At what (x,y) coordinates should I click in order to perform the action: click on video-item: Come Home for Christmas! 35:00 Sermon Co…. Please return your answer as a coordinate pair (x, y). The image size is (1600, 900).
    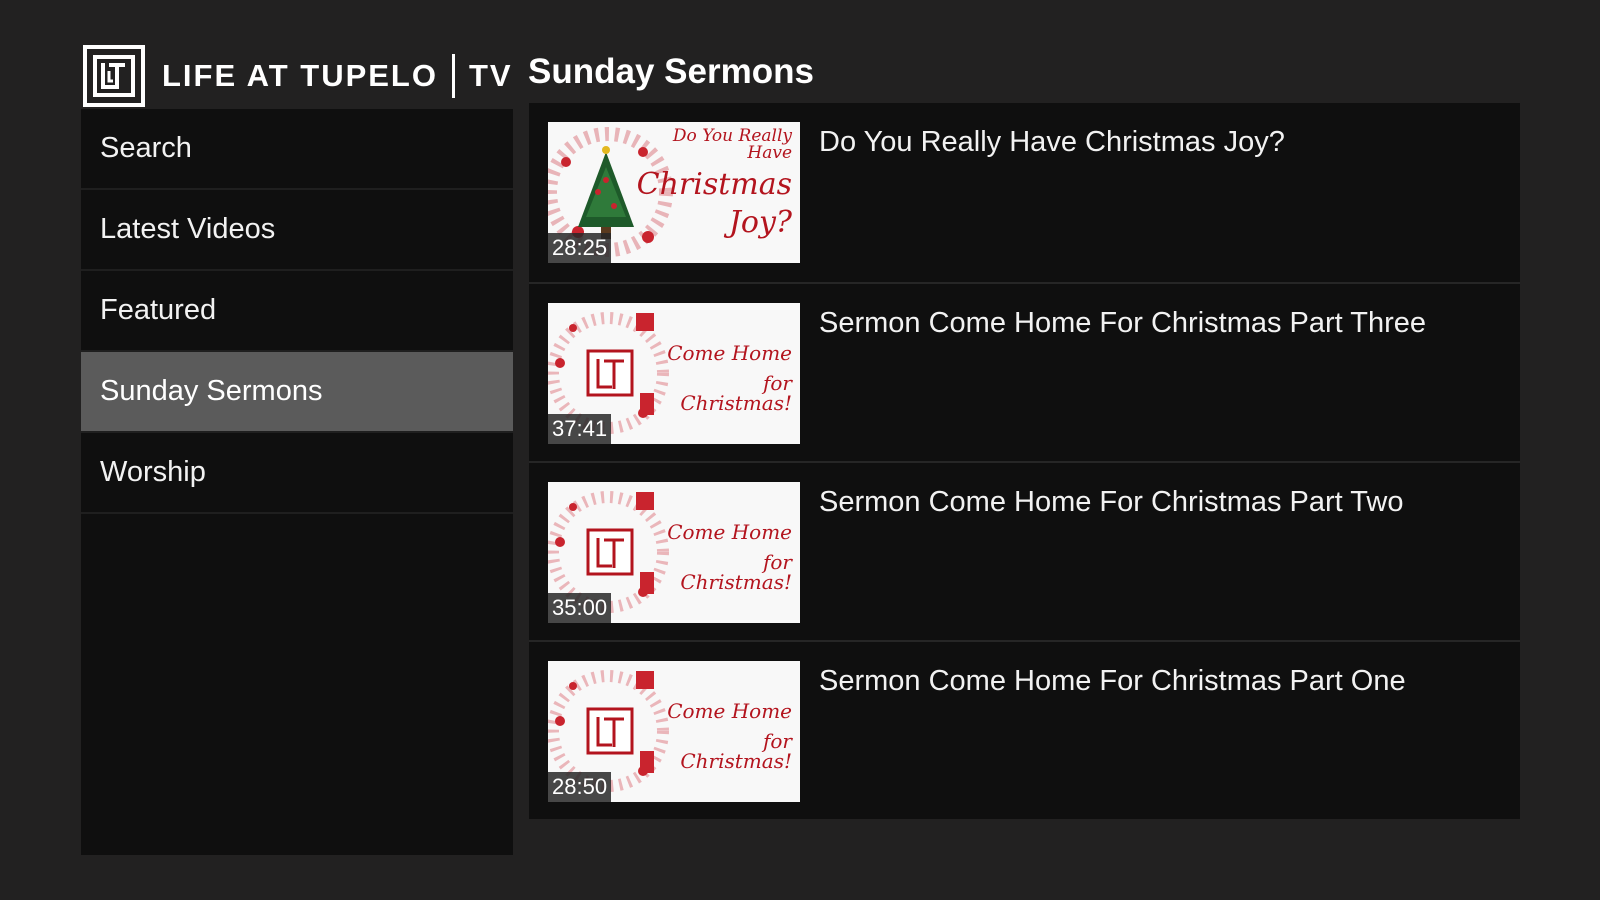
    Looking at the image, I should click on (1024, 550).